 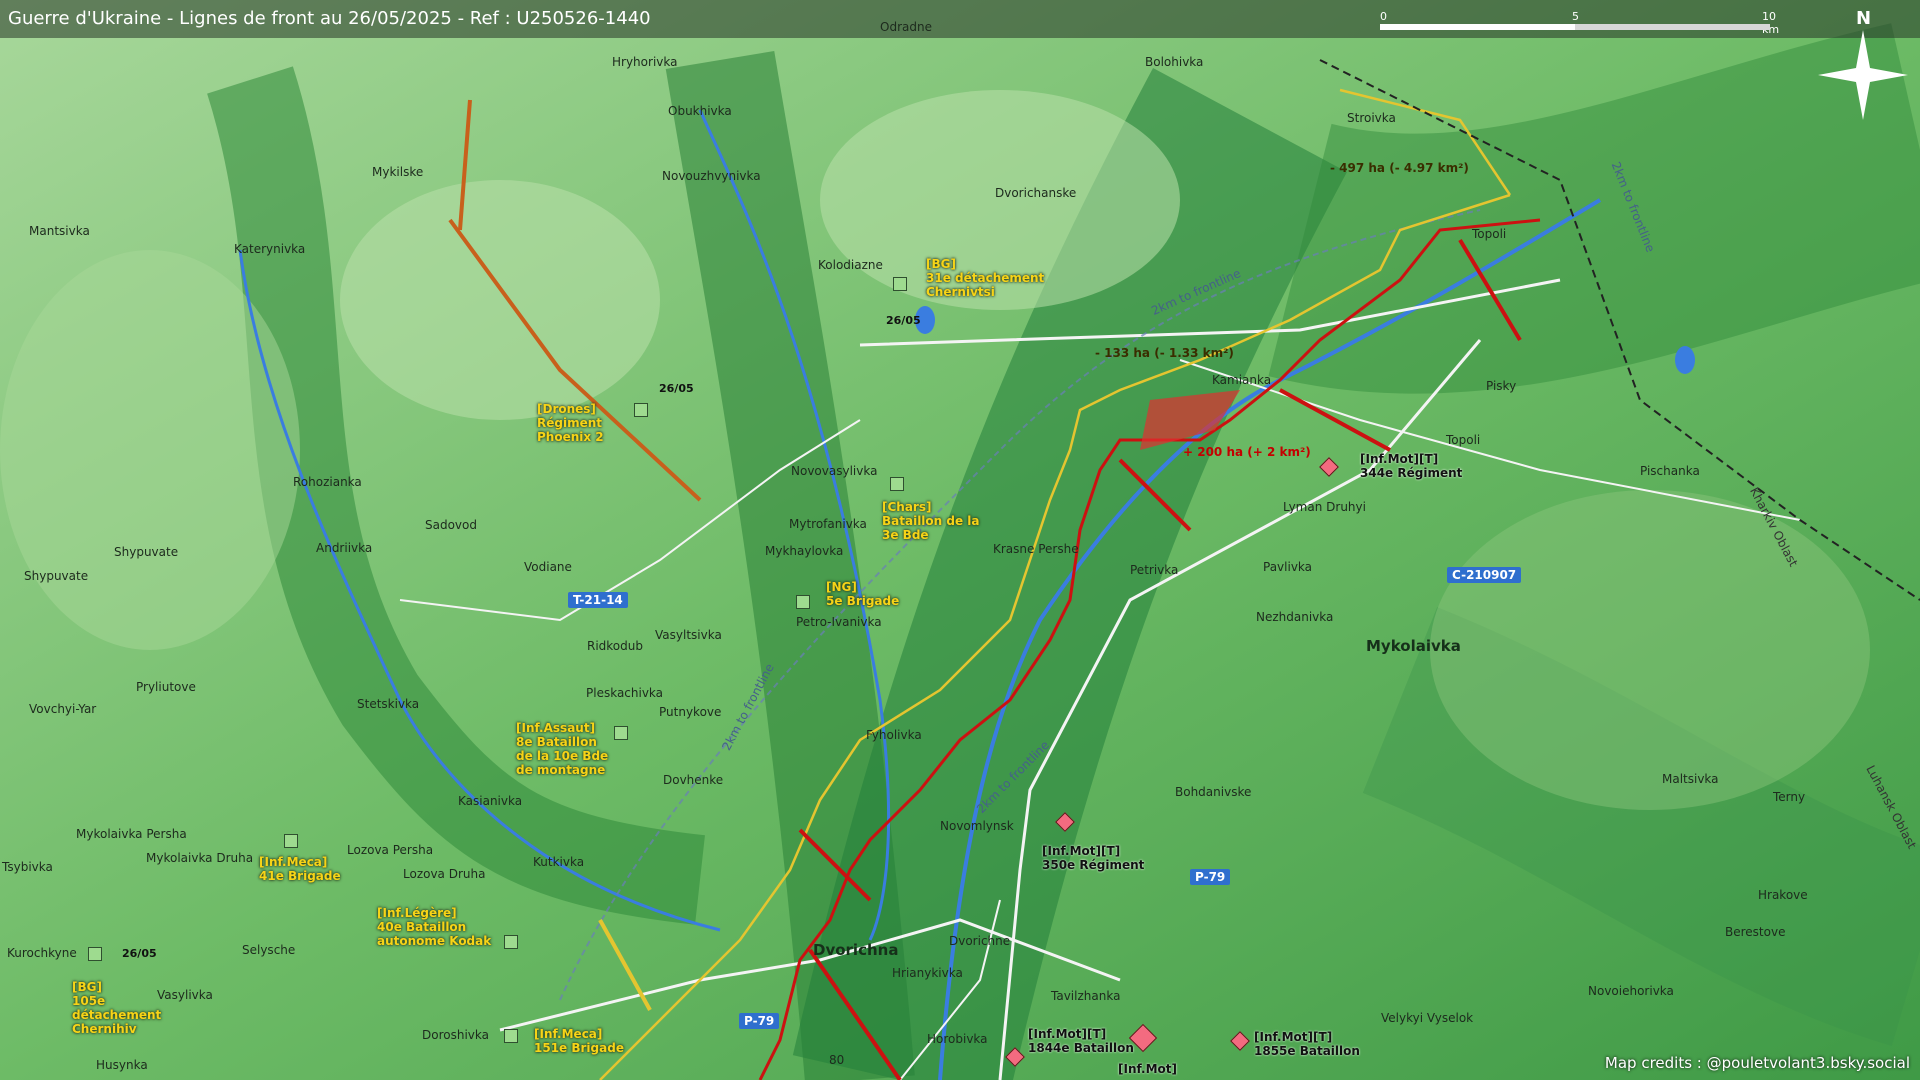 I want to click on place-label: Sadovod, so click(x=451, y=525).